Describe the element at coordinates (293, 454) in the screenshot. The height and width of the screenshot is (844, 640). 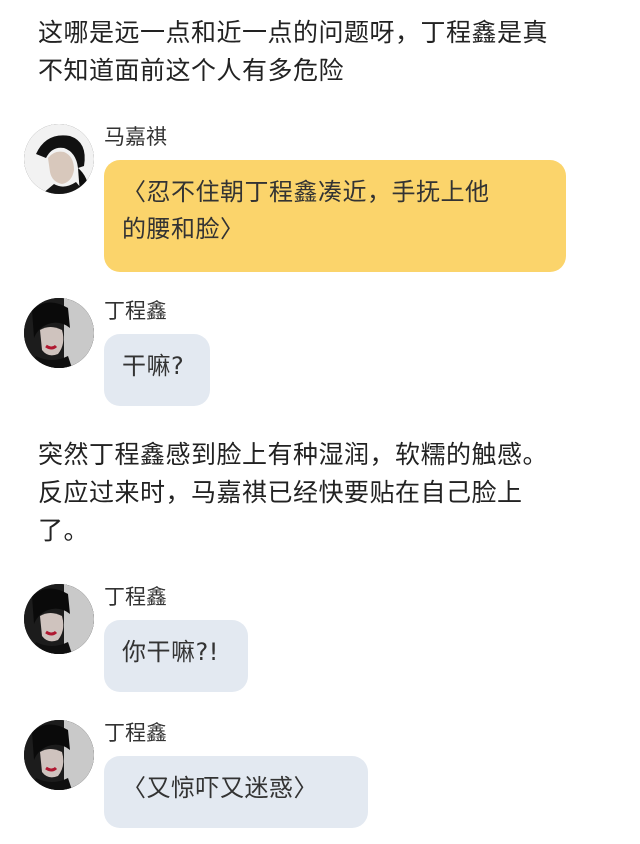
I see `narration-middle-line-1: 突然丁程鑫感到脸上有种湿润，软糯的触感。` at that location.